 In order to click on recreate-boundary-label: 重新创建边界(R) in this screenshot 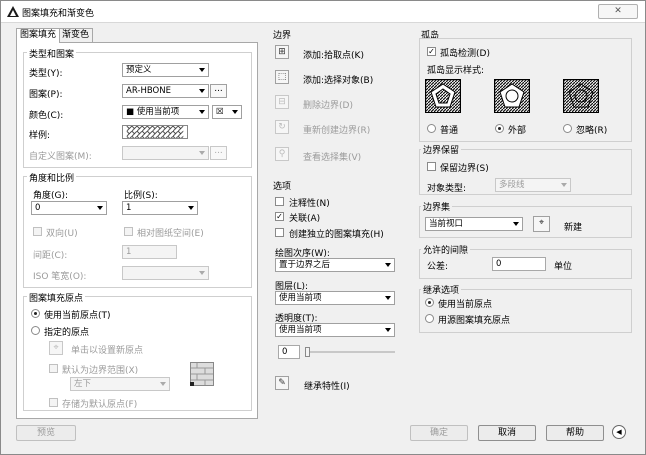, I will do `click(336, 129)`.